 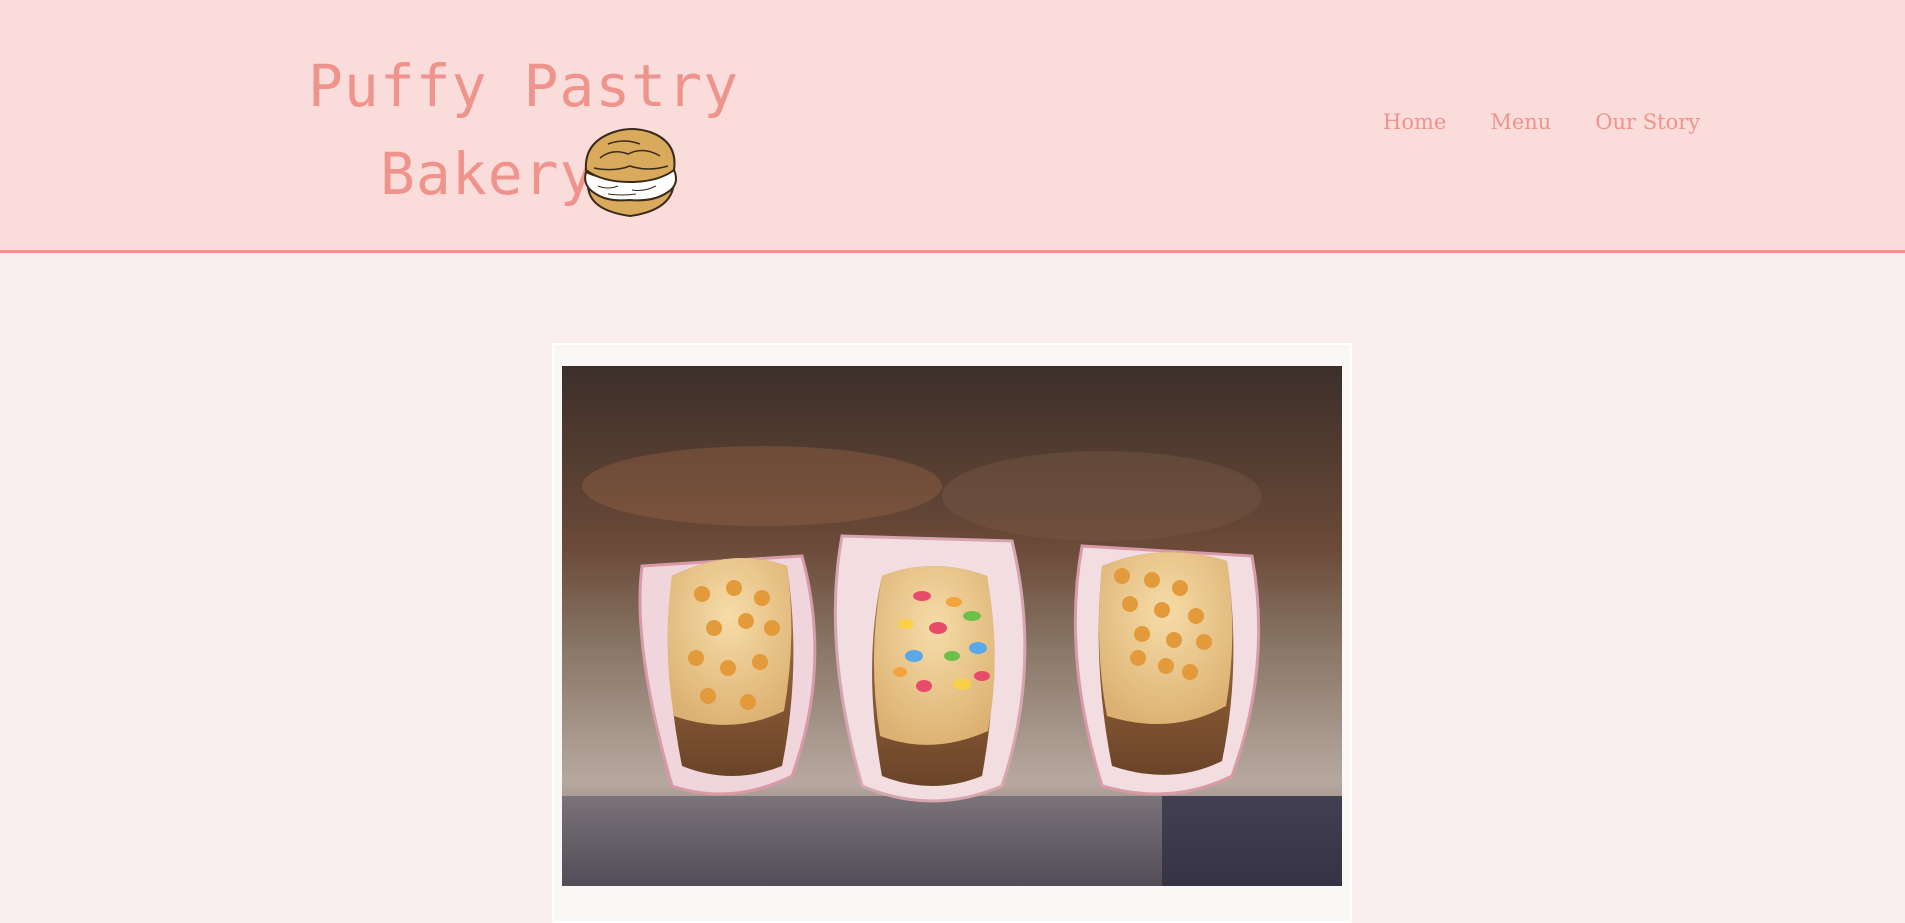 I want to click on main-nav: Home Menu Our Story, so click(x=1541, y=122).